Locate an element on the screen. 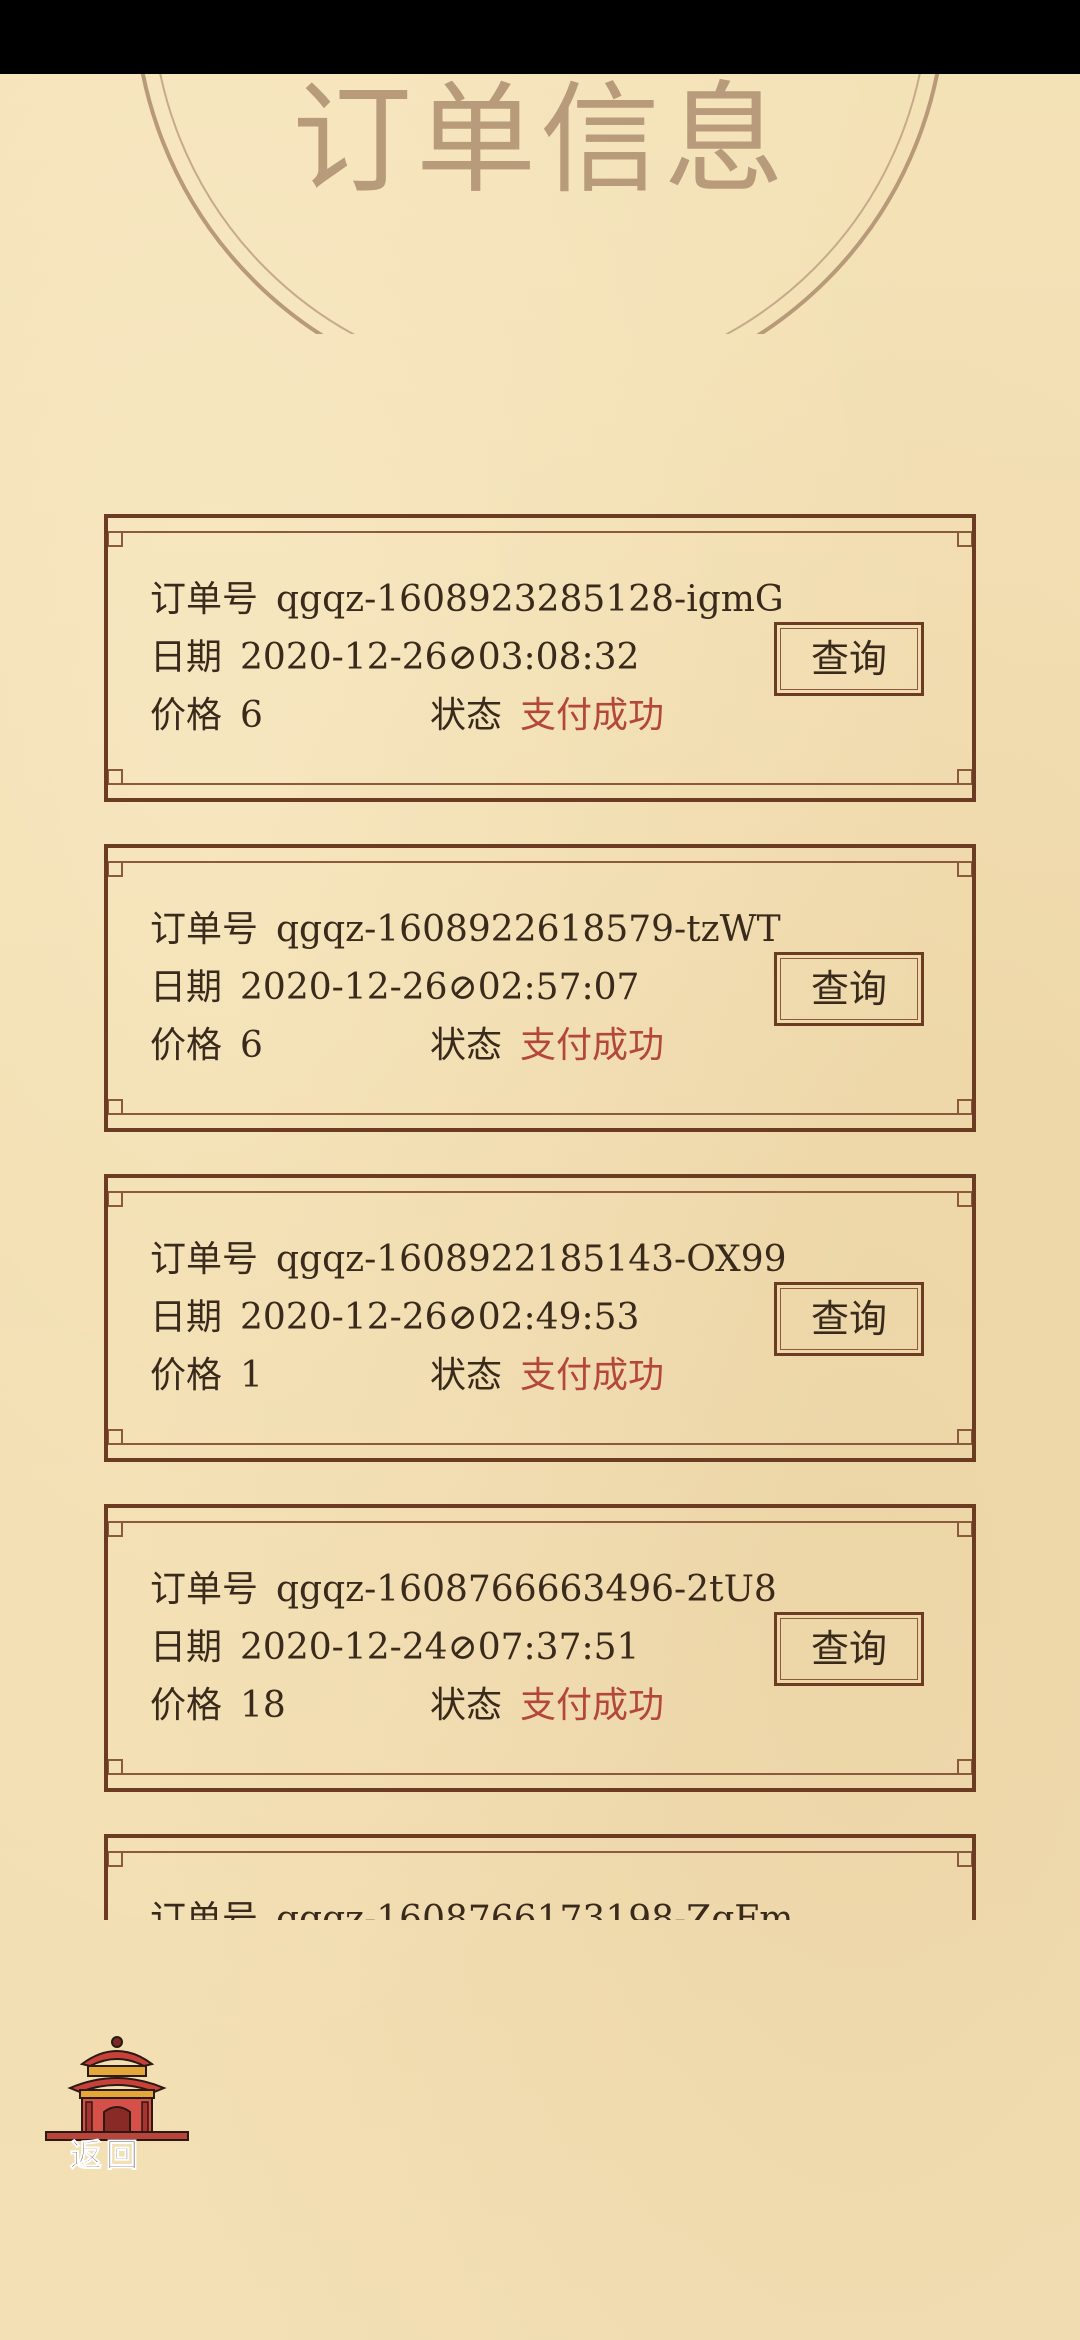 This screenshot has height=2340, width=1080. price-status-row: 价格 1 状态 支付成功 is located at coordinates (430, 1376).